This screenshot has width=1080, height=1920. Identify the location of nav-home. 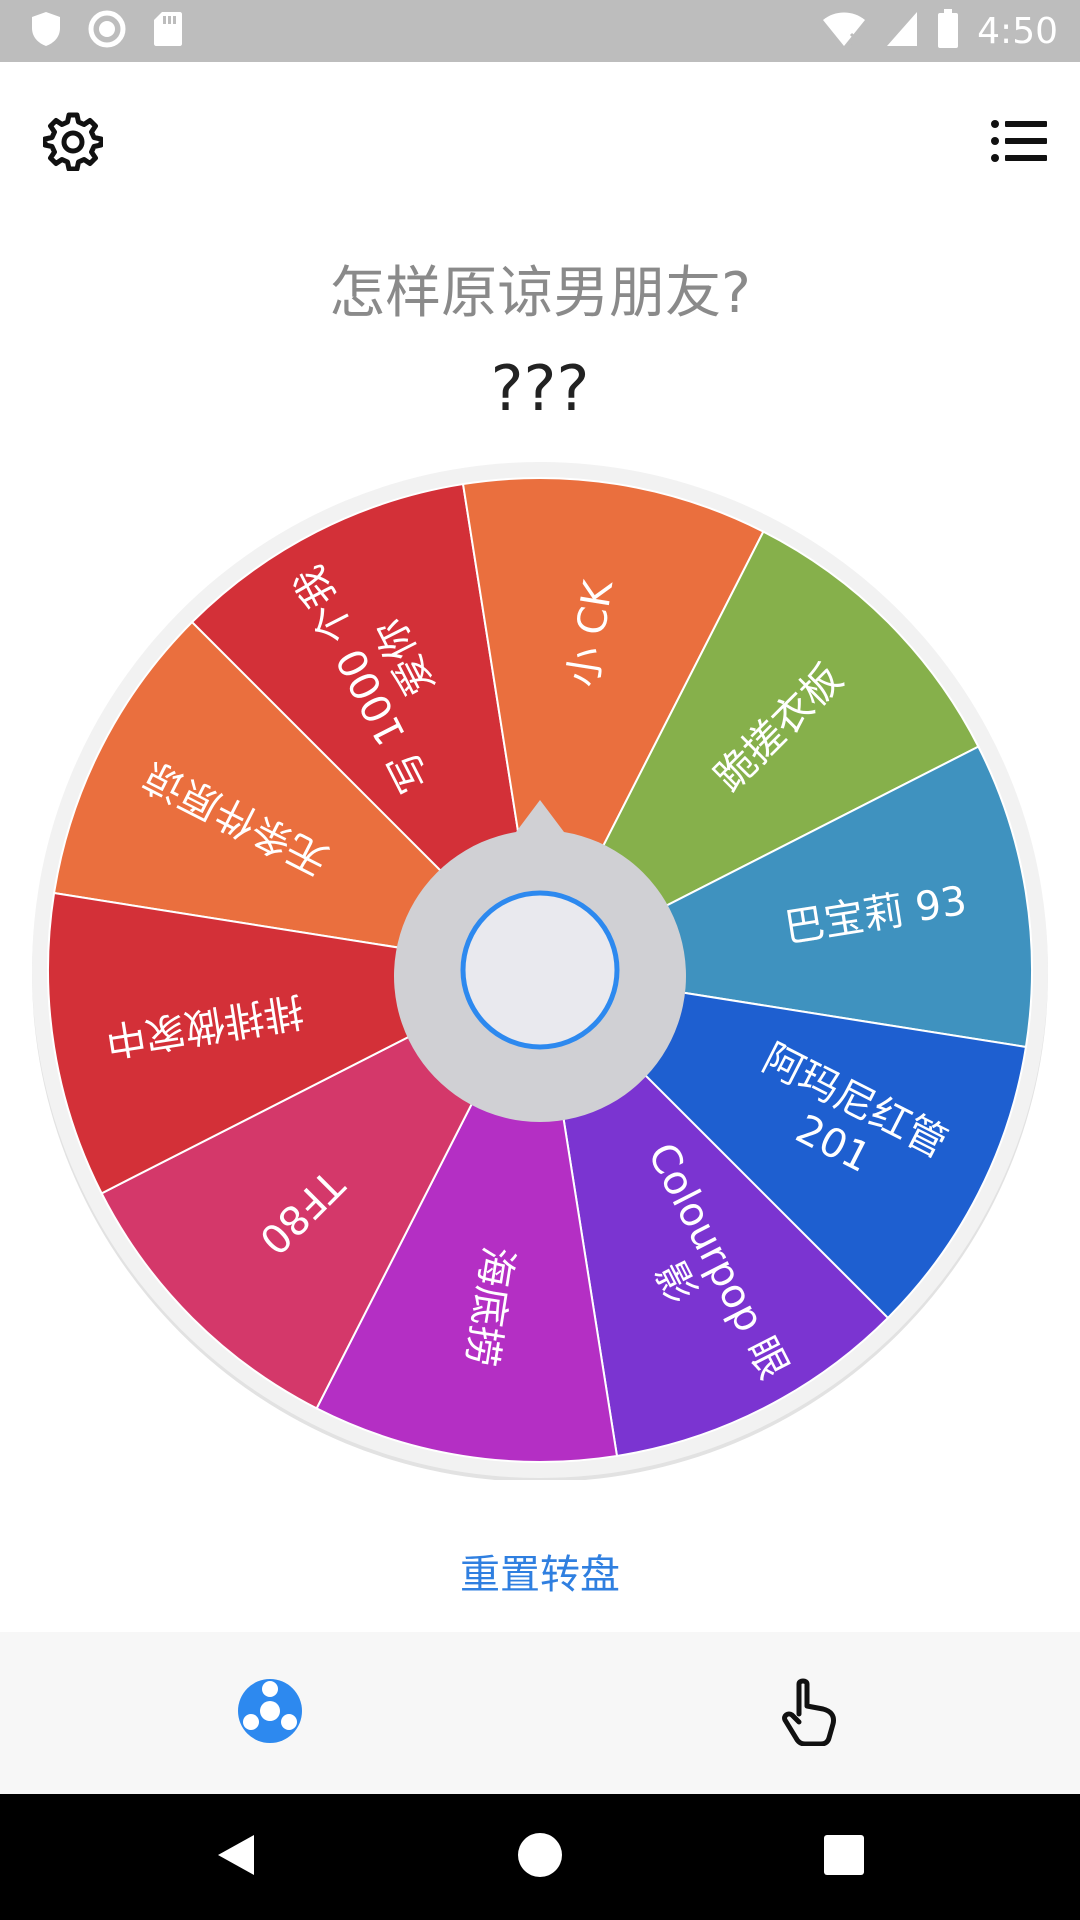
(540, 1857).